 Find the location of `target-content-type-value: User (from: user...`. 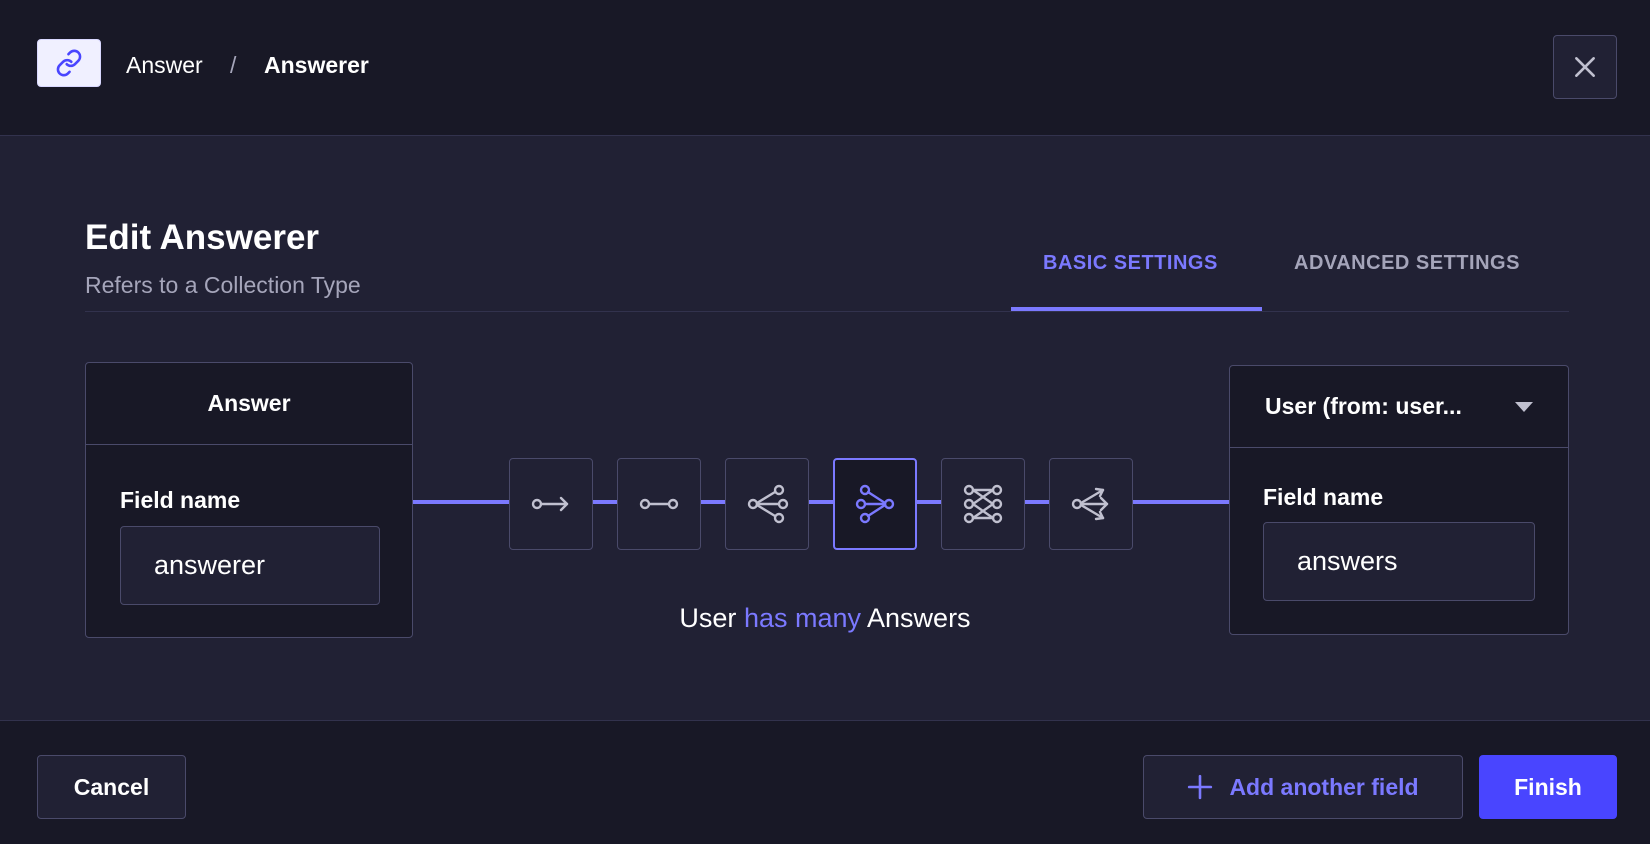

target-content-type-value: User (from: user... is located at coordinates (1363, 406).